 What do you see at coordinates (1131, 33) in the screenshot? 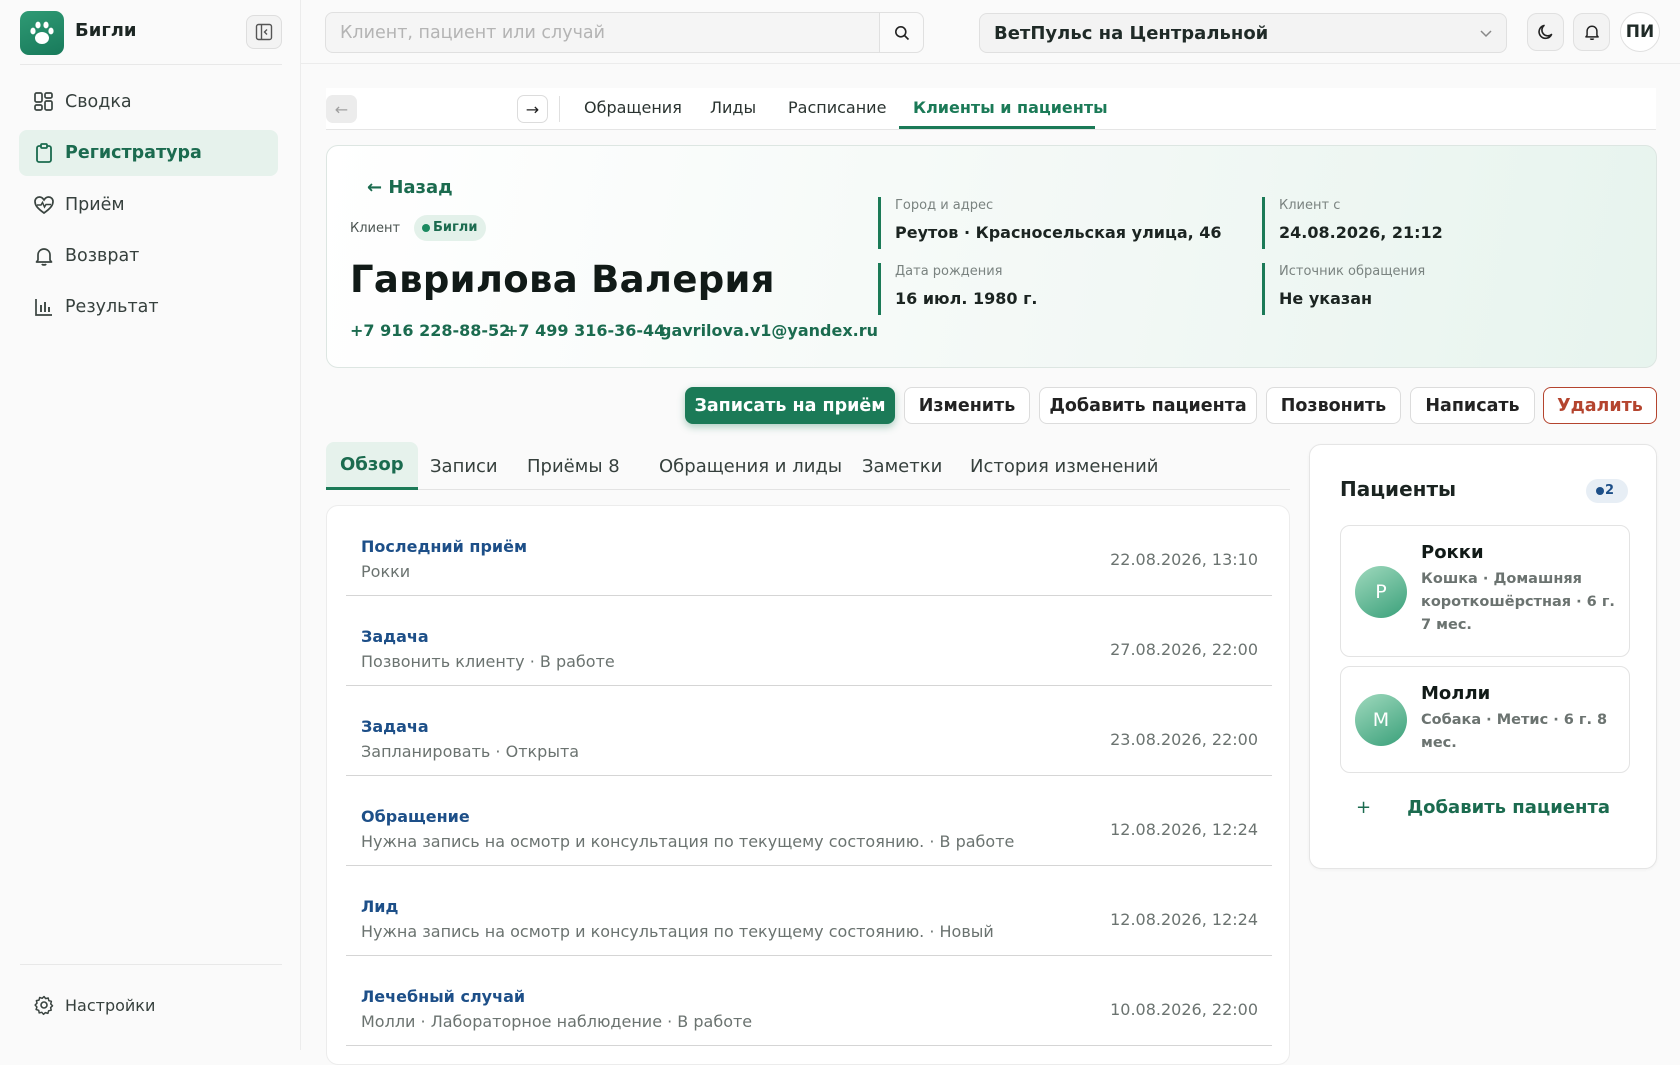
I see `clinic-select-value: ВетПульс на Центральной` at bounding box center [1131, 33].